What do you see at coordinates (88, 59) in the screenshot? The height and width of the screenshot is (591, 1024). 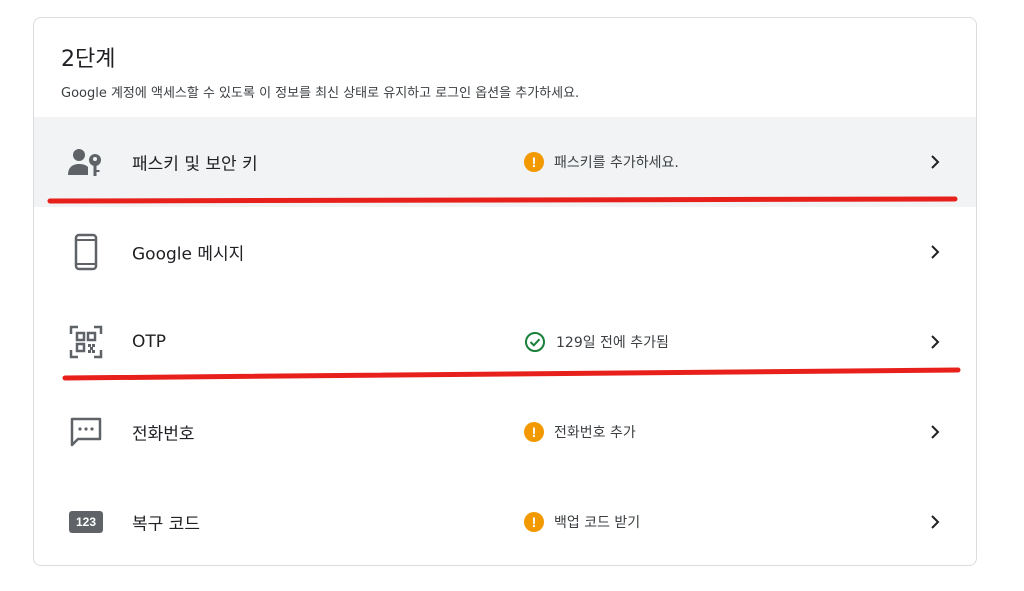 I see `section-title: 2단계` at bounding box center [88, 59].